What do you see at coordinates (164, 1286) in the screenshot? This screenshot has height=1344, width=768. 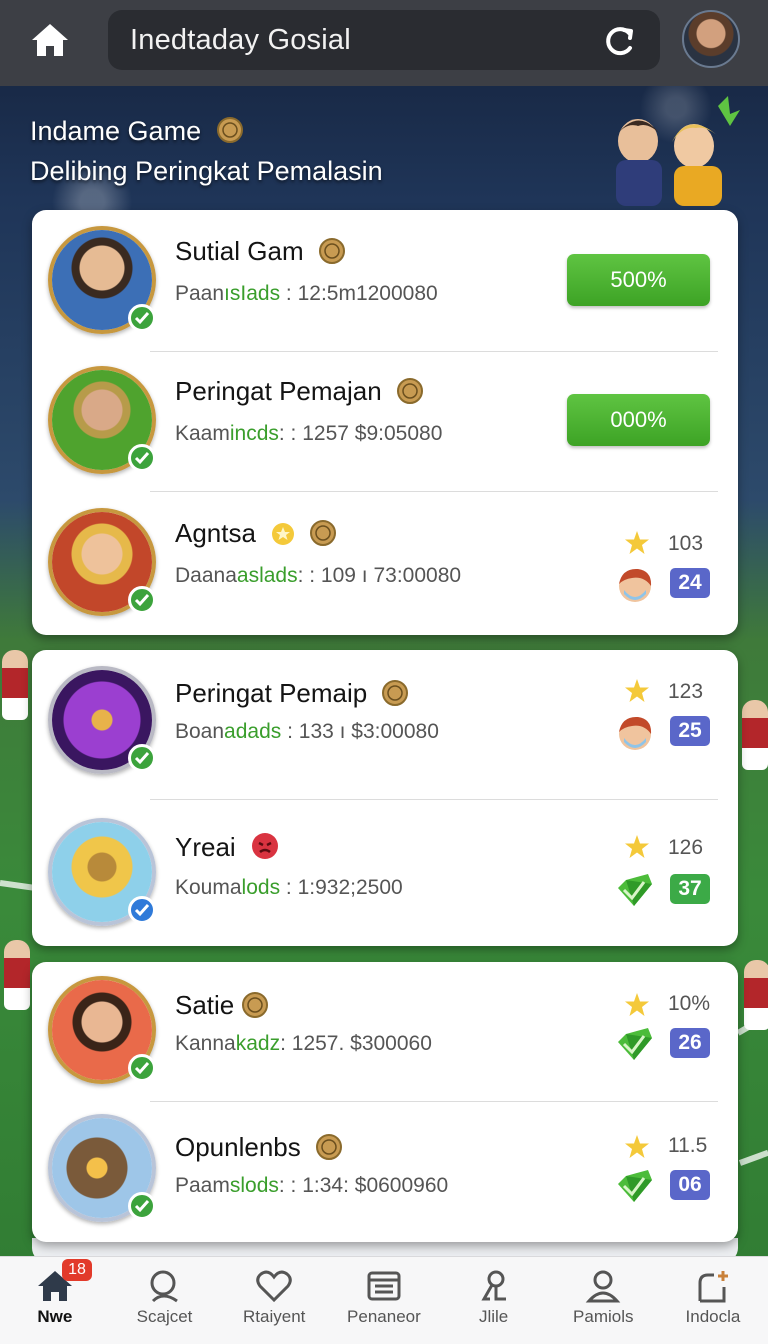 I see `search-icon` at bounding box center [164, 1286].